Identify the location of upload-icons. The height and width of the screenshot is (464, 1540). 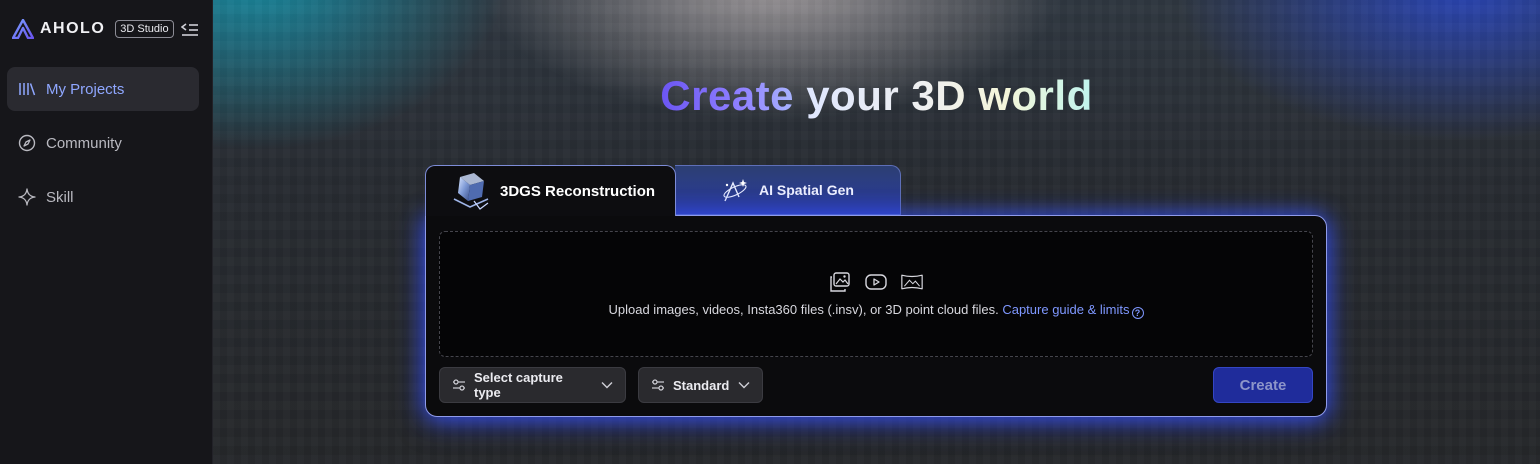
(876, 282).